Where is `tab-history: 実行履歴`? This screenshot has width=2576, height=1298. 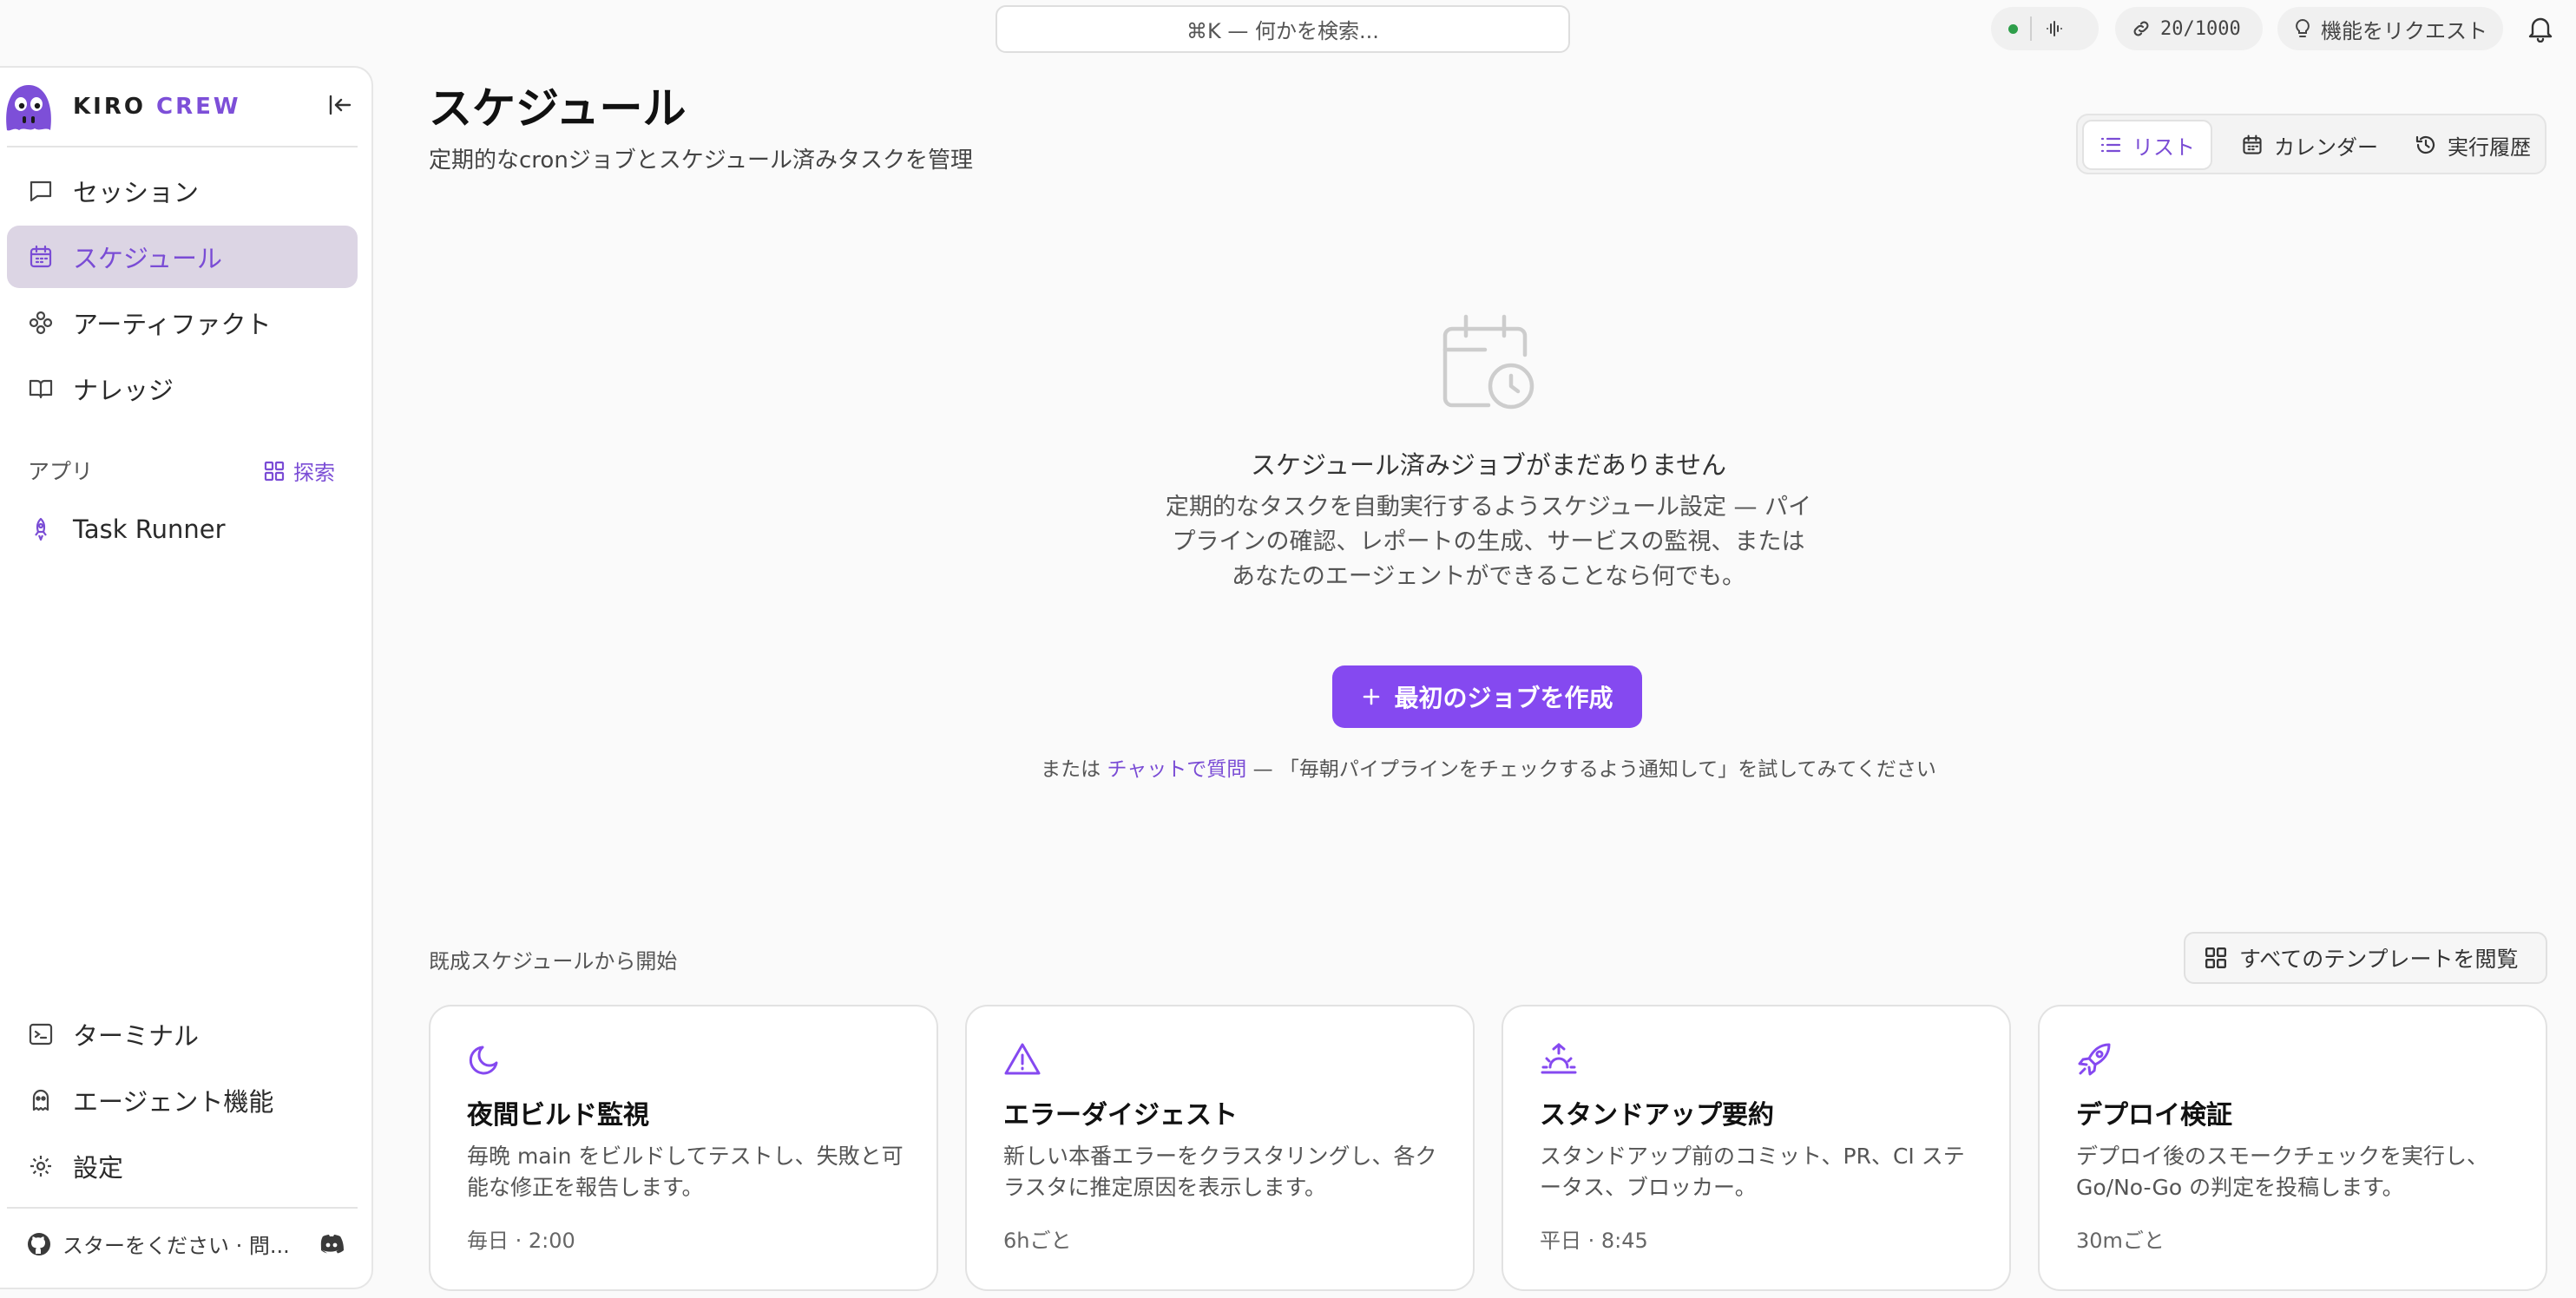
tab-history: 実行履歴 is located at coordinates (2465, 145).